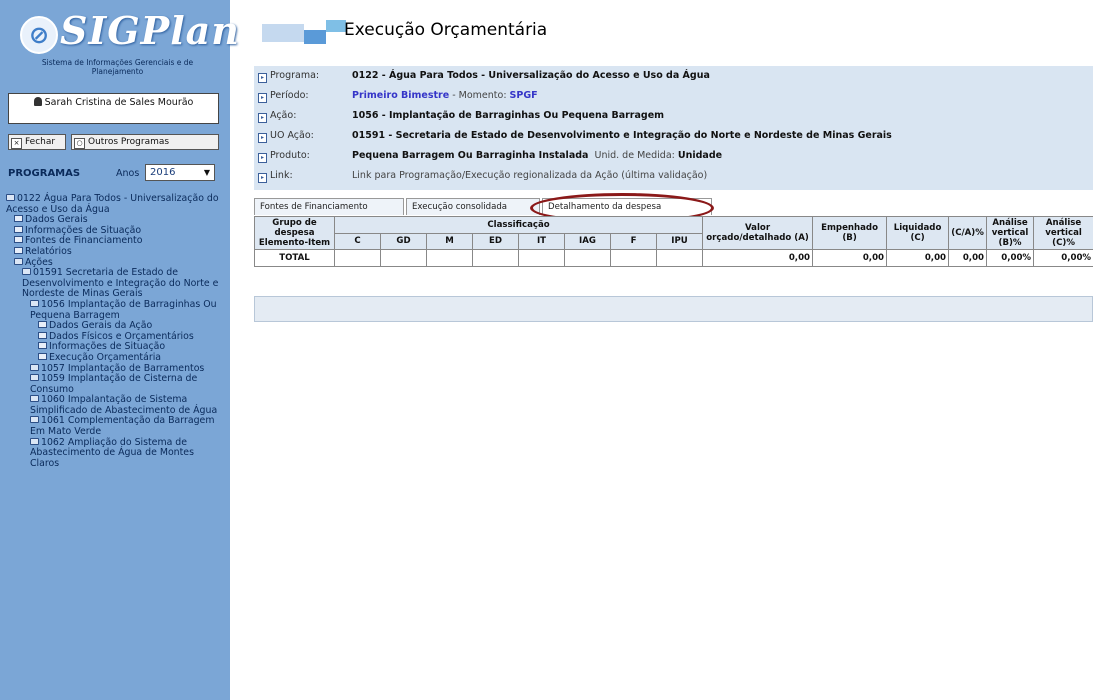  Describe the element at coordinates (163, 172) in the screenshot. I see `year-value: 2016` at that location.